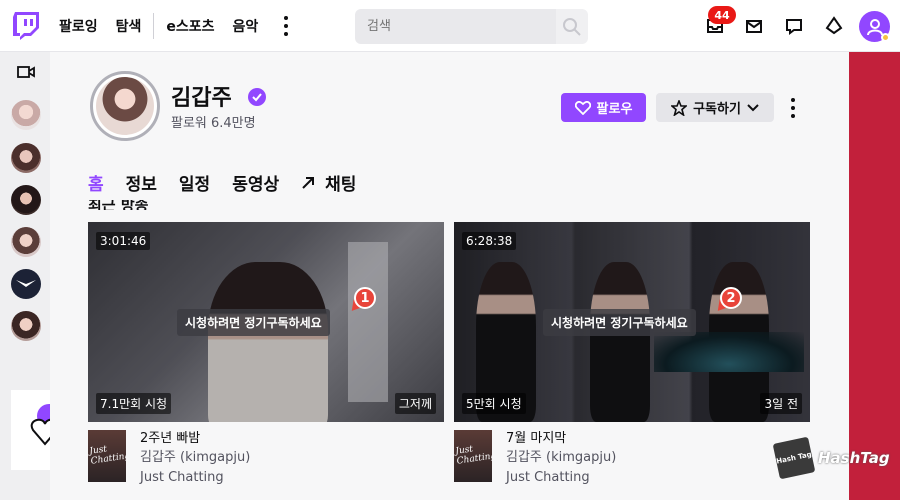 The width and height of the screenshot is (900, 500). Describe the element at coordinates (854, 458) in the screenshot. I see `watermark-text: HashTag` at that location.